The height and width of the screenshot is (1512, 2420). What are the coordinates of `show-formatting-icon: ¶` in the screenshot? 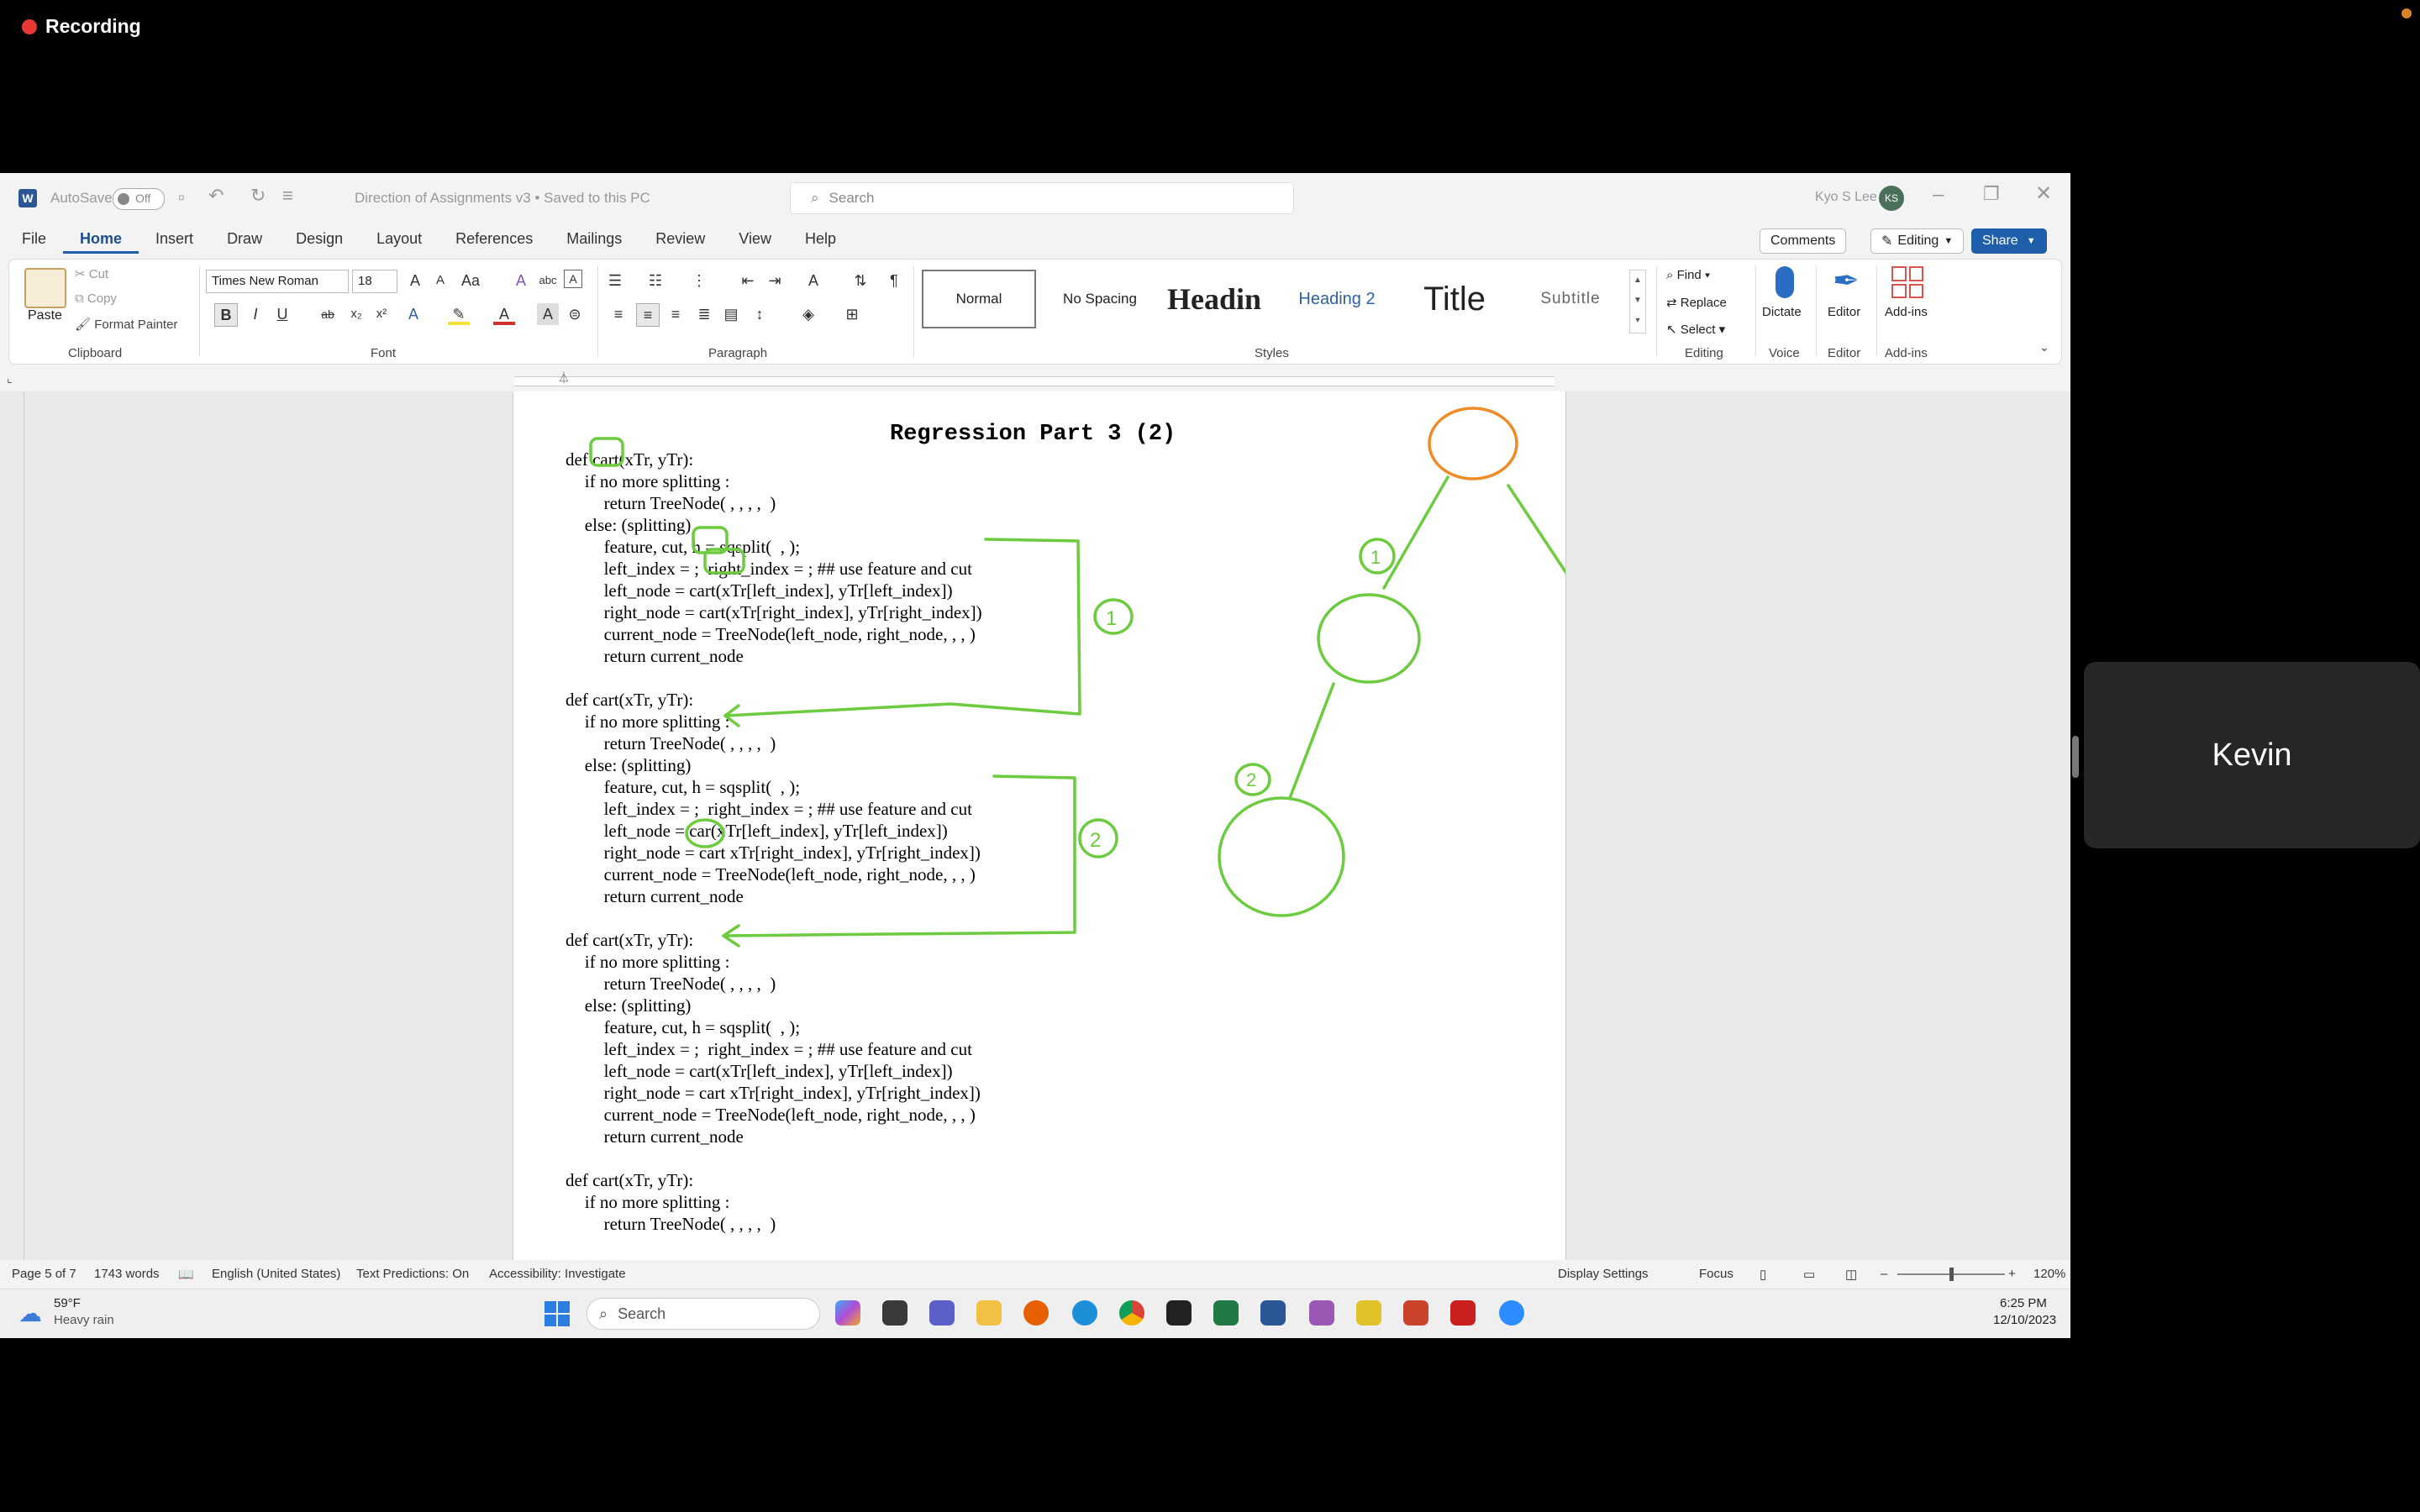 It's located at (894, 280).